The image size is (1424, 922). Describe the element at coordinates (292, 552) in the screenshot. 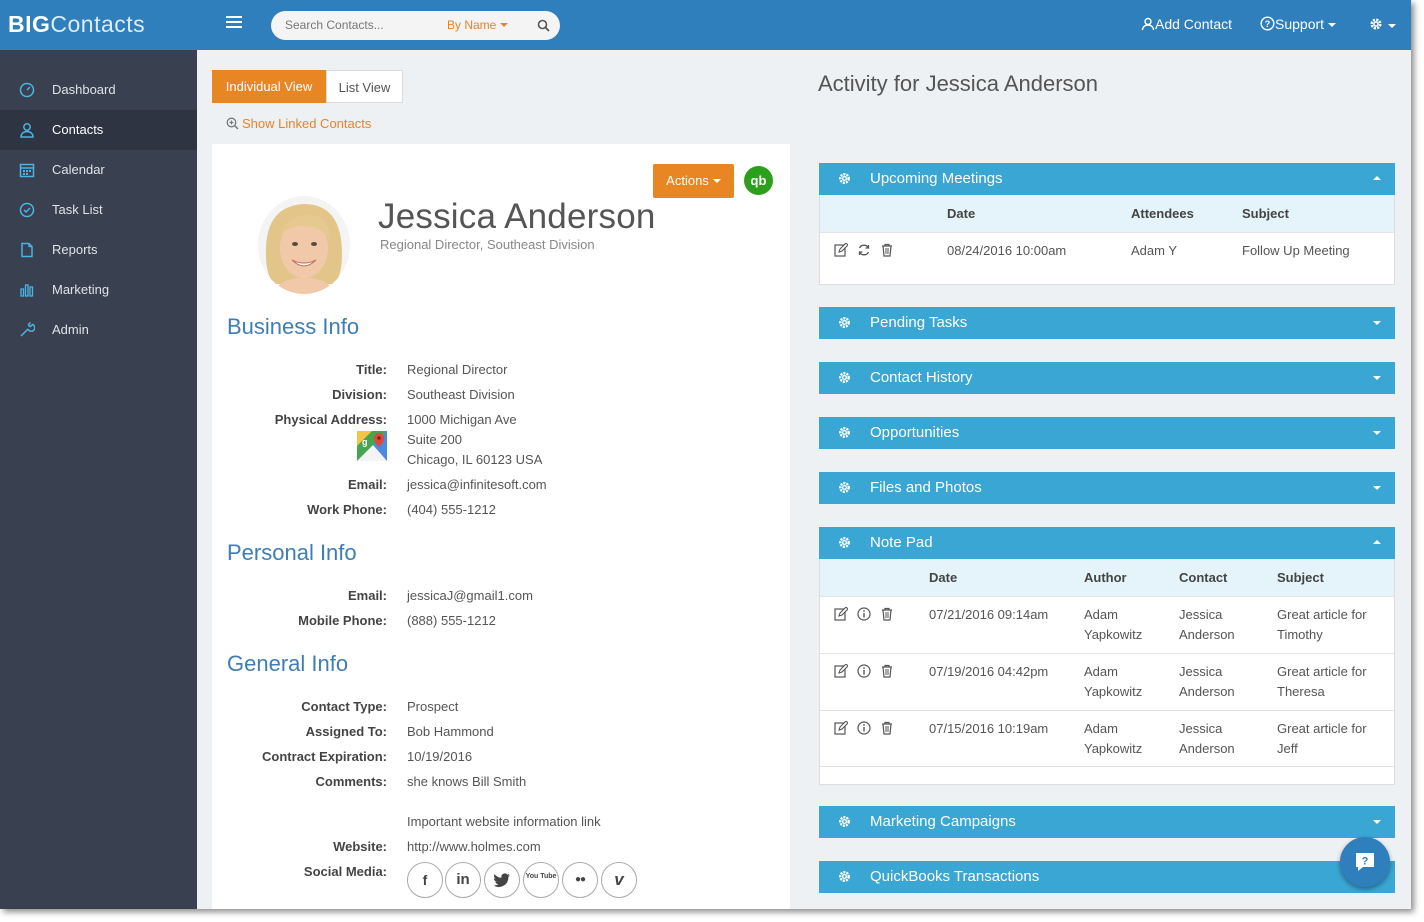

I see `personal-info-title: Personal Info` at that location.